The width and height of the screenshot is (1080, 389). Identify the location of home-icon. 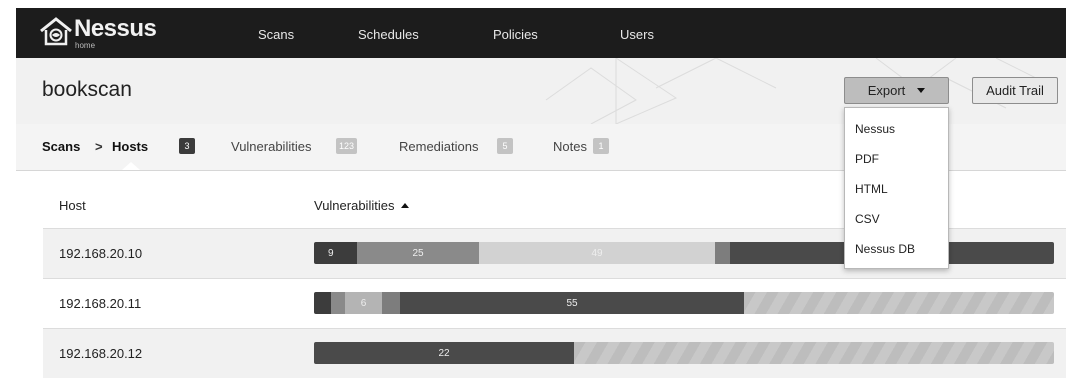
(56, 31).